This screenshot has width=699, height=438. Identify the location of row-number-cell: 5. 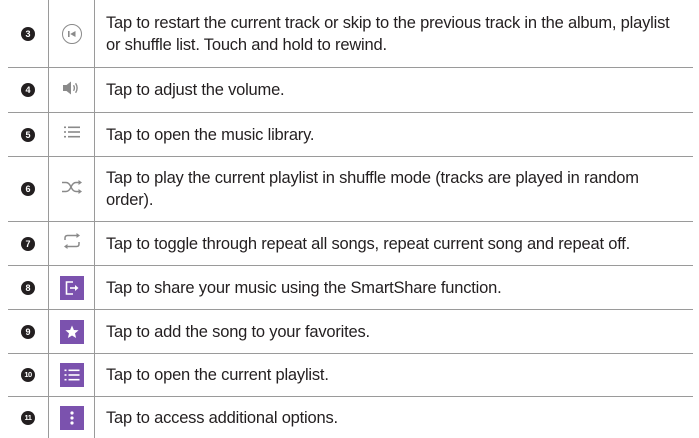
(28, 134).